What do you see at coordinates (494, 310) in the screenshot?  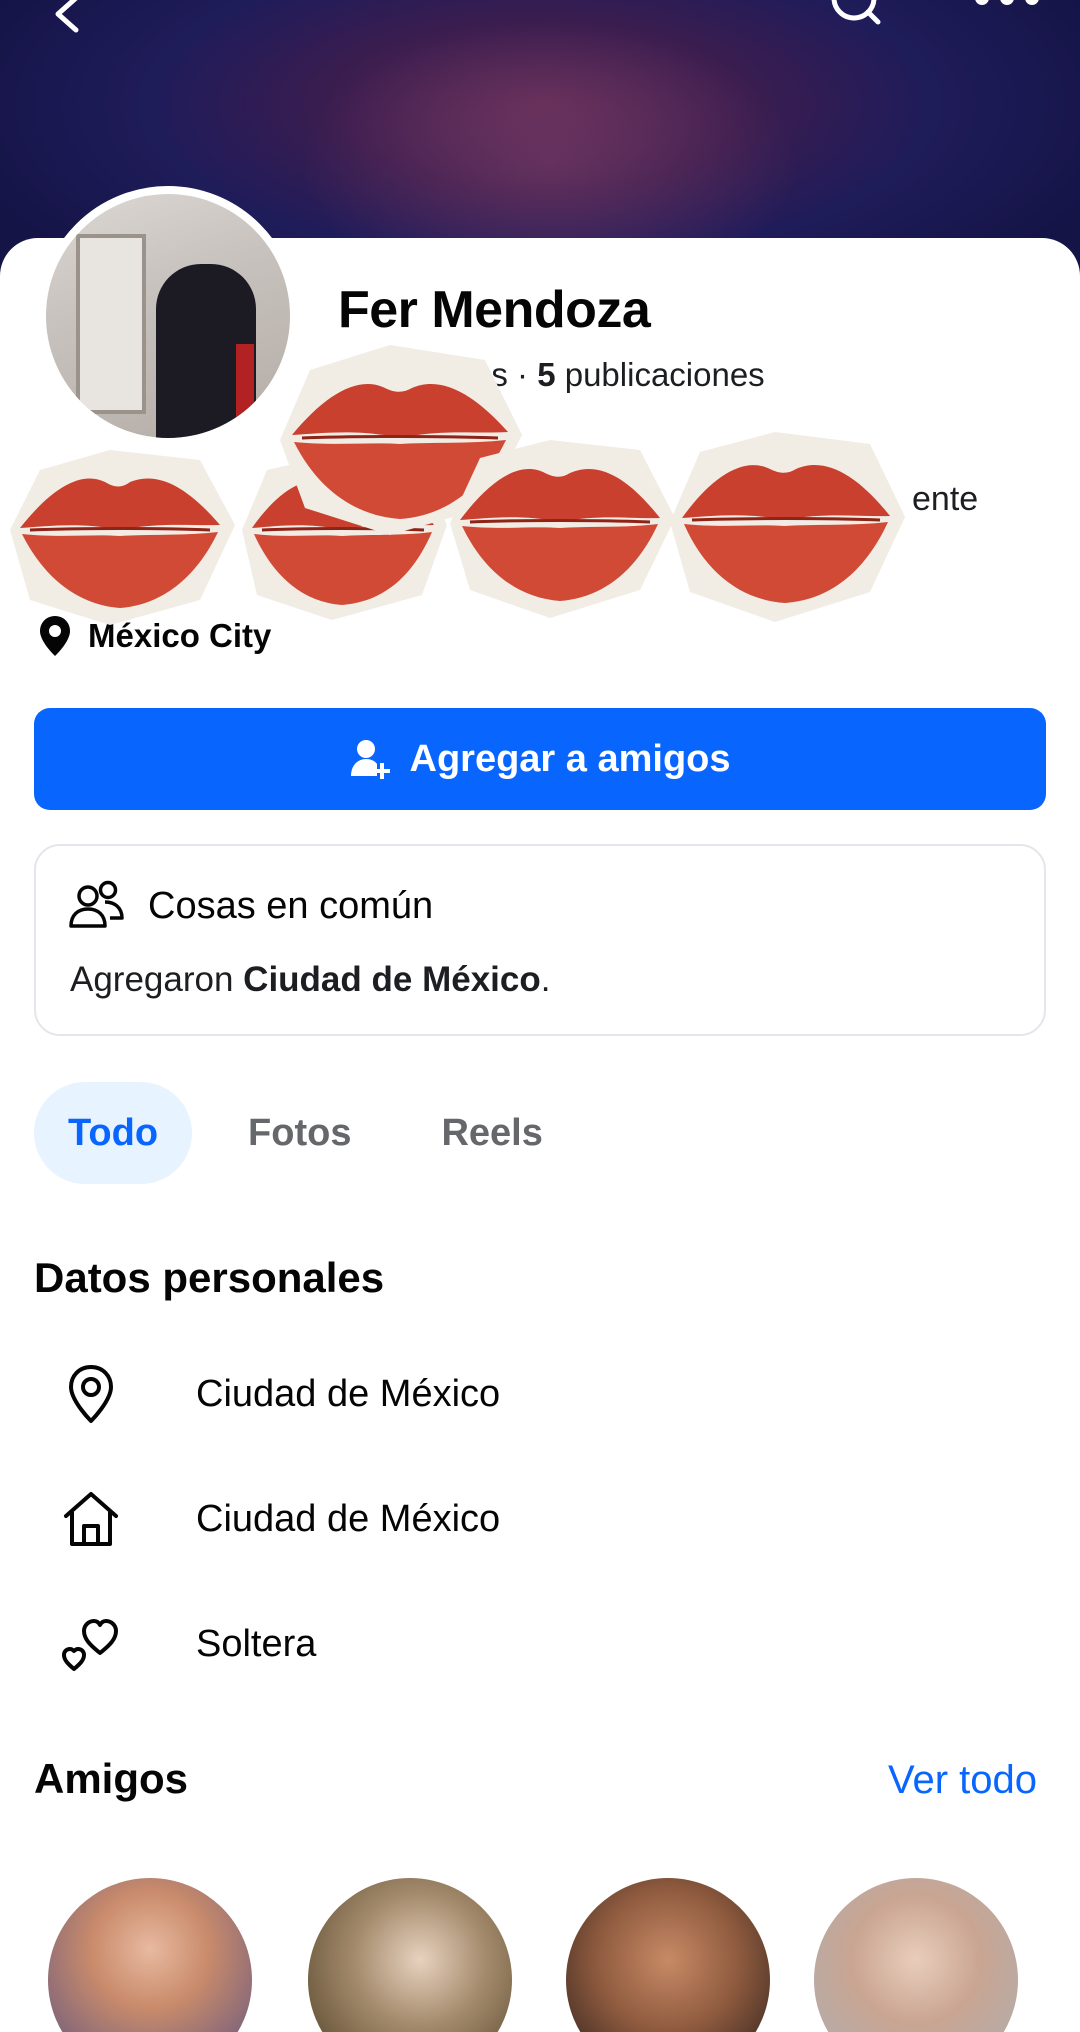 I see `profile-name: Fer Mendoza` at bounding box center [494, 310].